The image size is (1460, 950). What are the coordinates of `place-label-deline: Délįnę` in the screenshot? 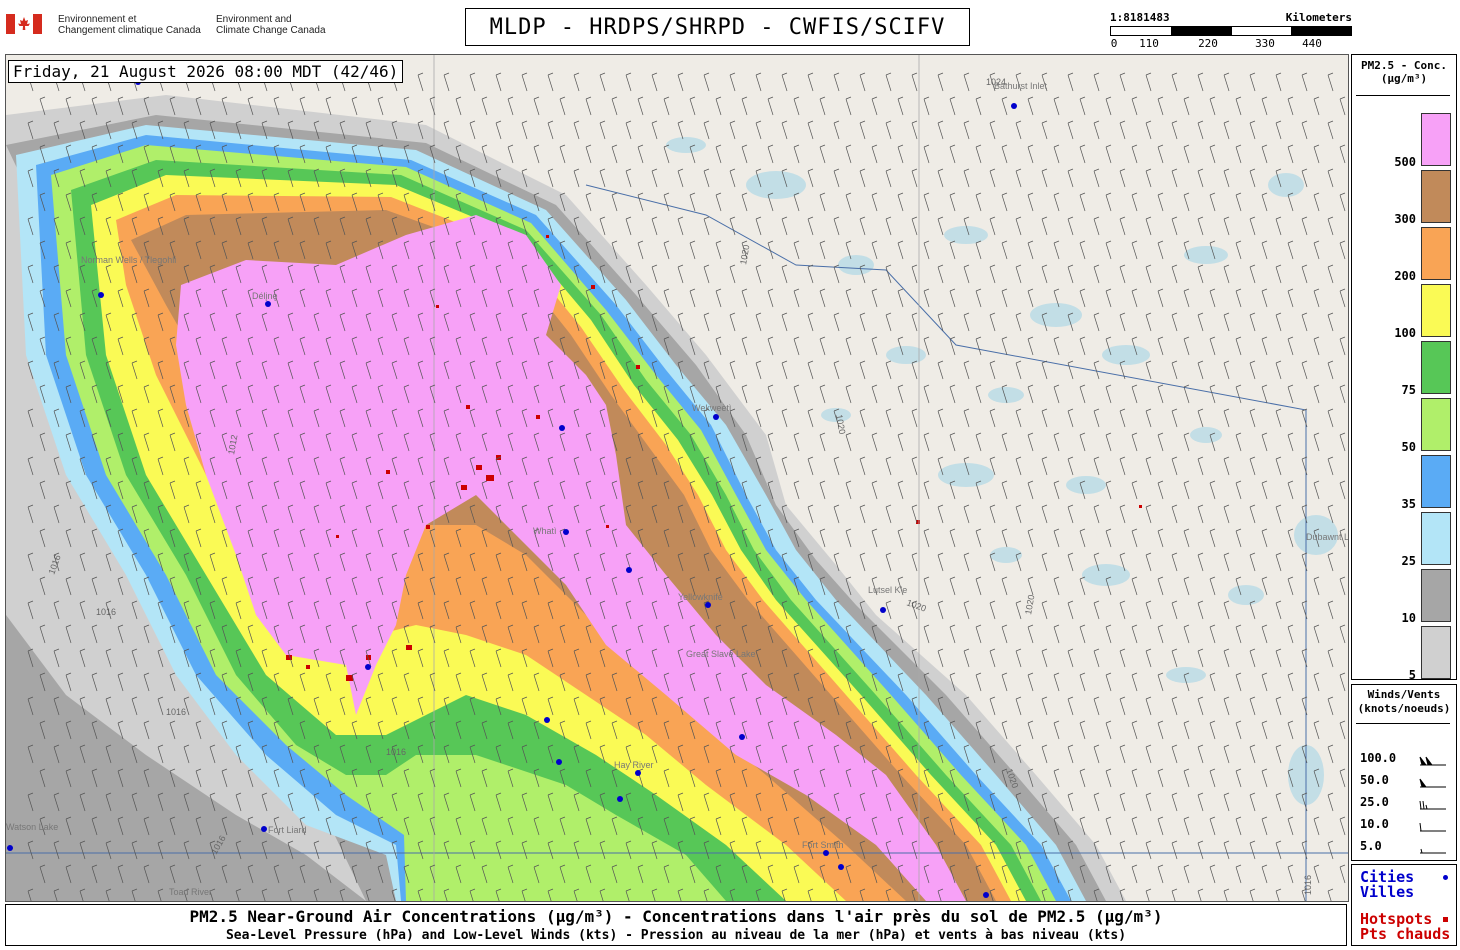 It's located at (265, 296).